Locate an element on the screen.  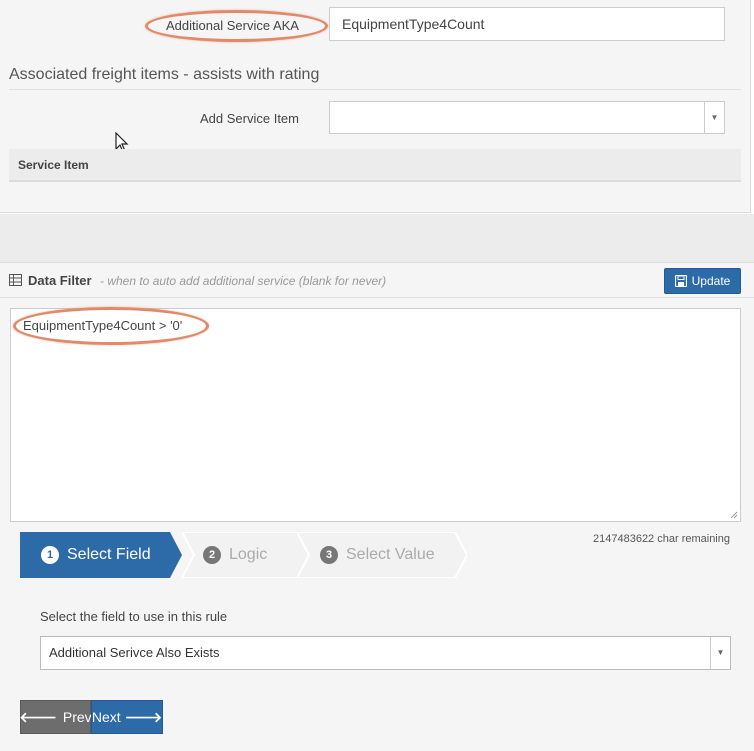
section-divider is located at coordinates (375, 89).